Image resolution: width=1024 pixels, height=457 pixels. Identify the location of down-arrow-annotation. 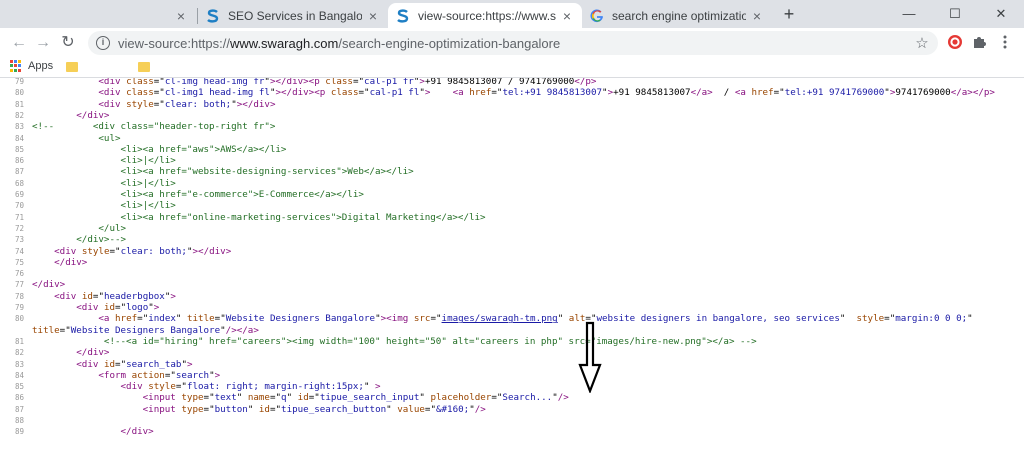
(590, 357).